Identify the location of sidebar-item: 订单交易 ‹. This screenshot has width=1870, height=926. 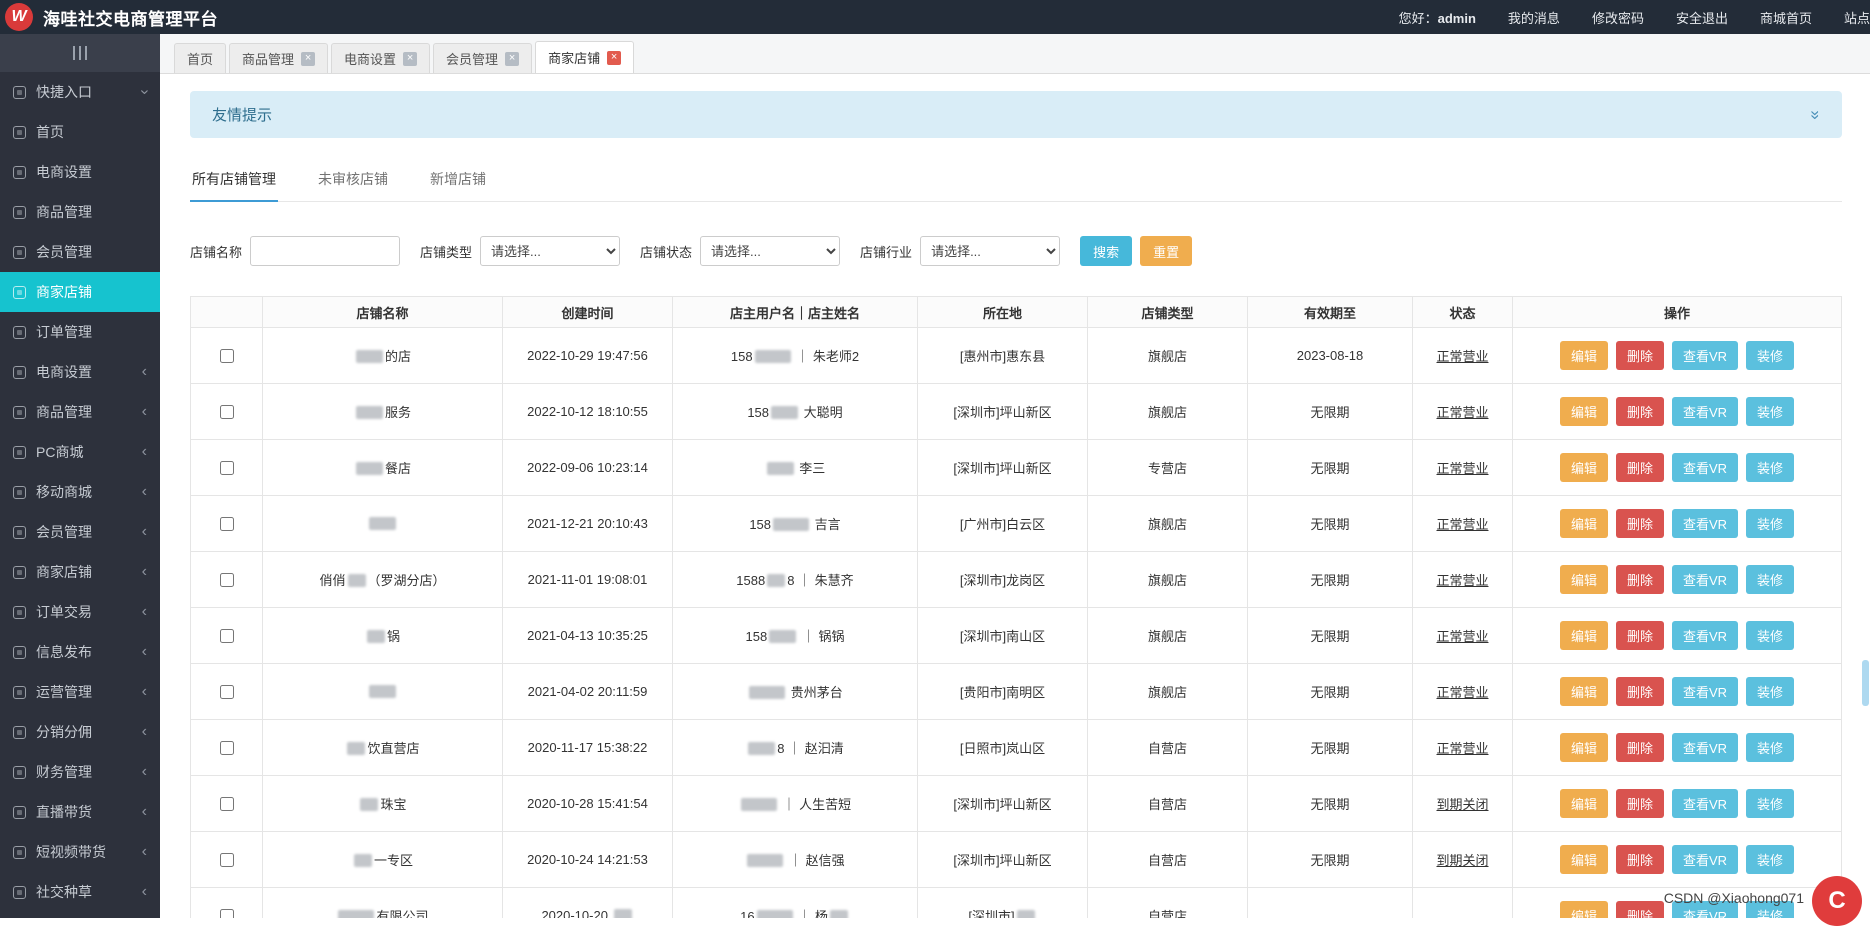
(80, 612).